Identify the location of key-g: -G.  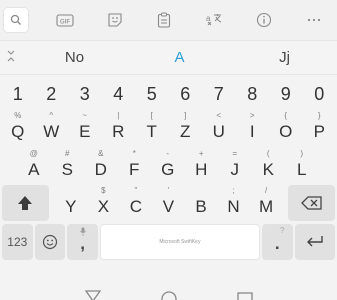
(168, 166).